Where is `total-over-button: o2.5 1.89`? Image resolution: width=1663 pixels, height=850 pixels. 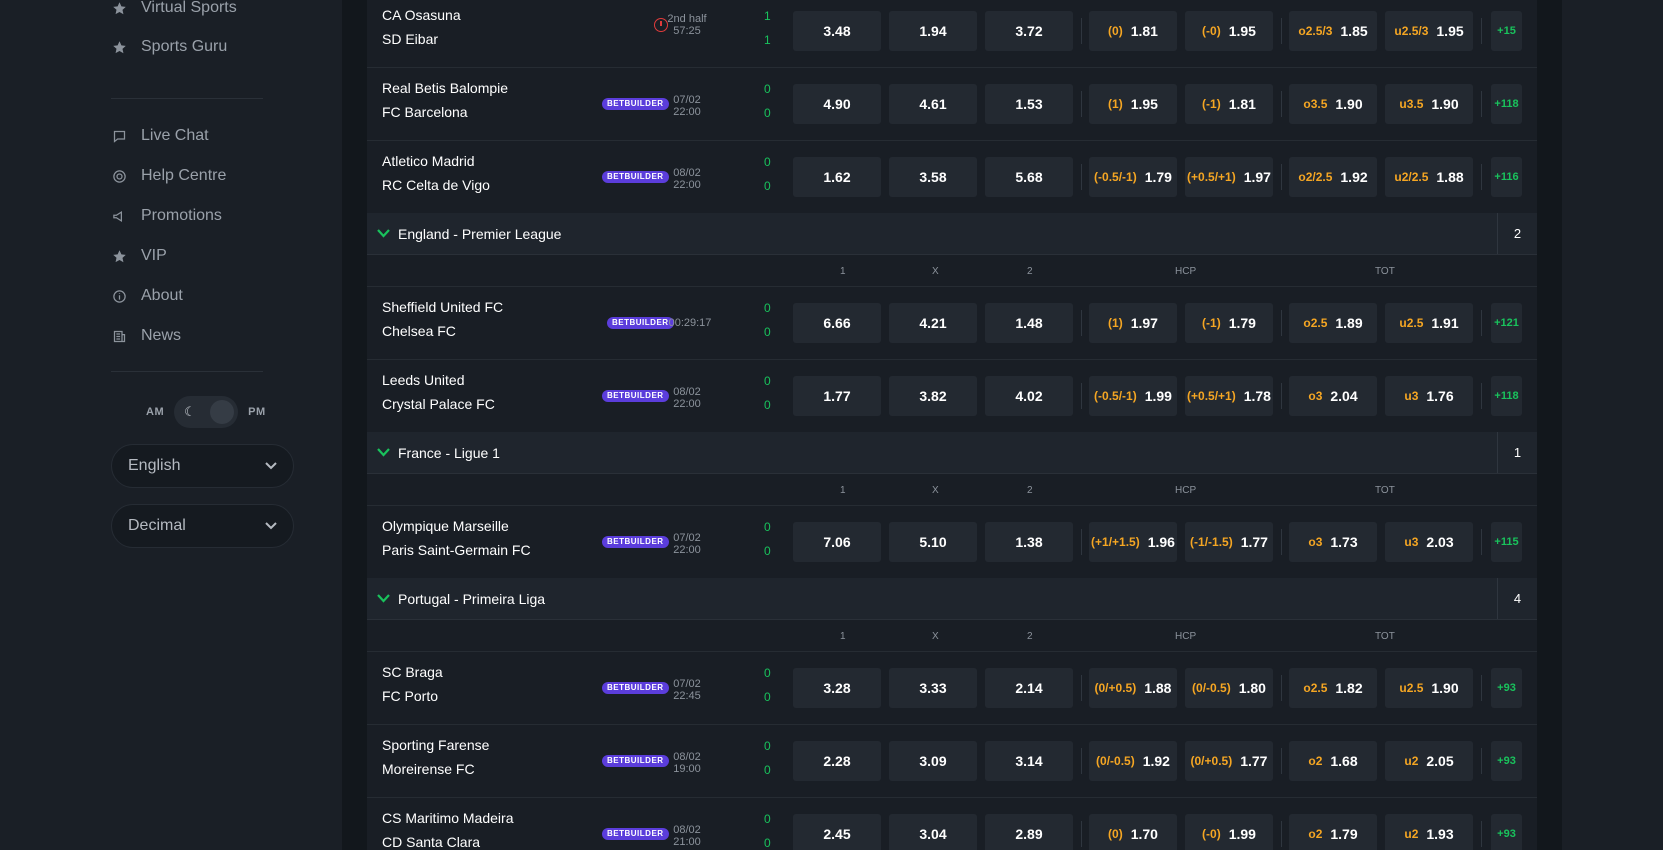 total-over-button: o2.5 1.89 is located at coordinates (1333, 323).